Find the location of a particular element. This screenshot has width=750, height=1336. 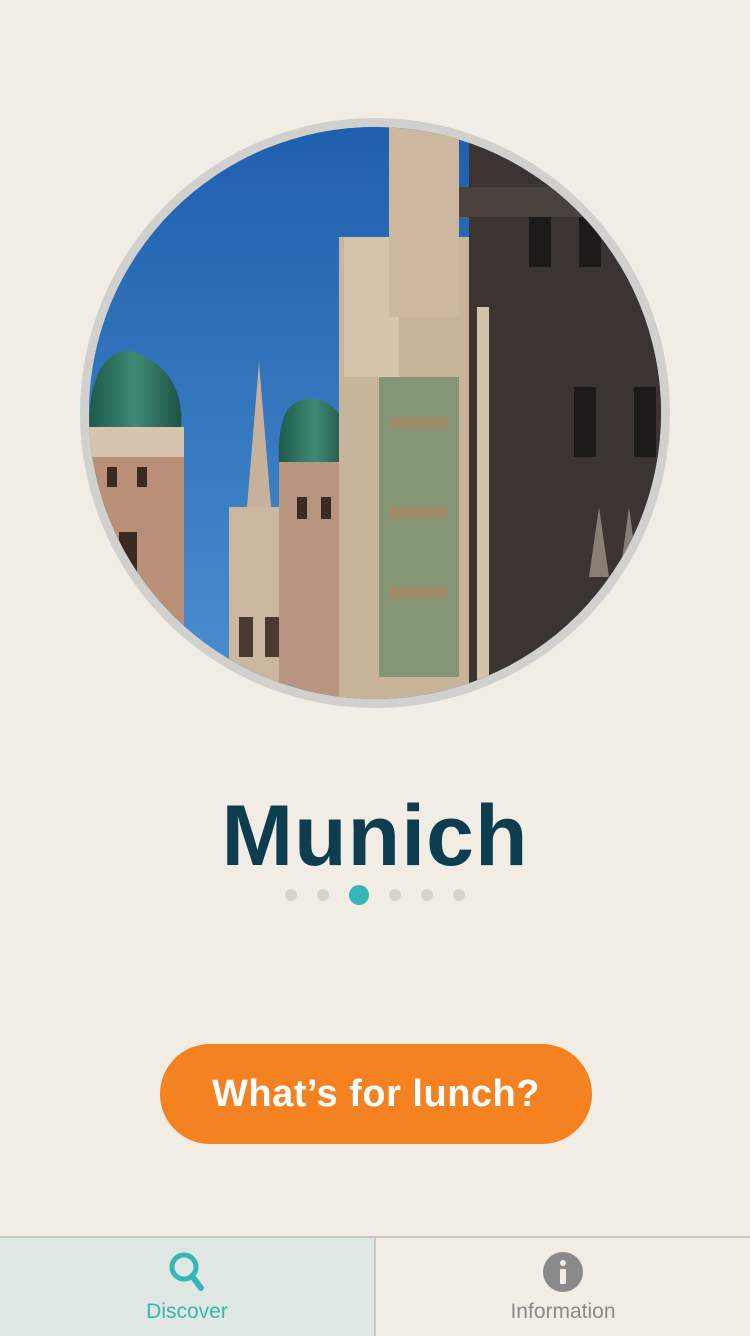

tab-discover-label: Discover is located at coordinates (187, 1311).